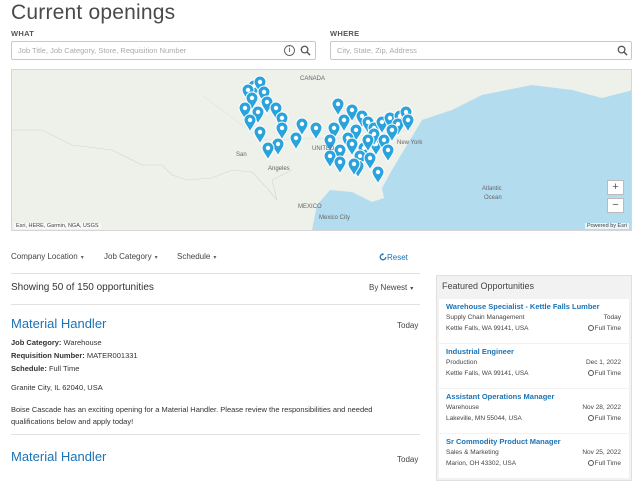 The height and width of the screenshot is (481, 642). I want to click on filter-schedule-label: Schedule, so click(194, 256).